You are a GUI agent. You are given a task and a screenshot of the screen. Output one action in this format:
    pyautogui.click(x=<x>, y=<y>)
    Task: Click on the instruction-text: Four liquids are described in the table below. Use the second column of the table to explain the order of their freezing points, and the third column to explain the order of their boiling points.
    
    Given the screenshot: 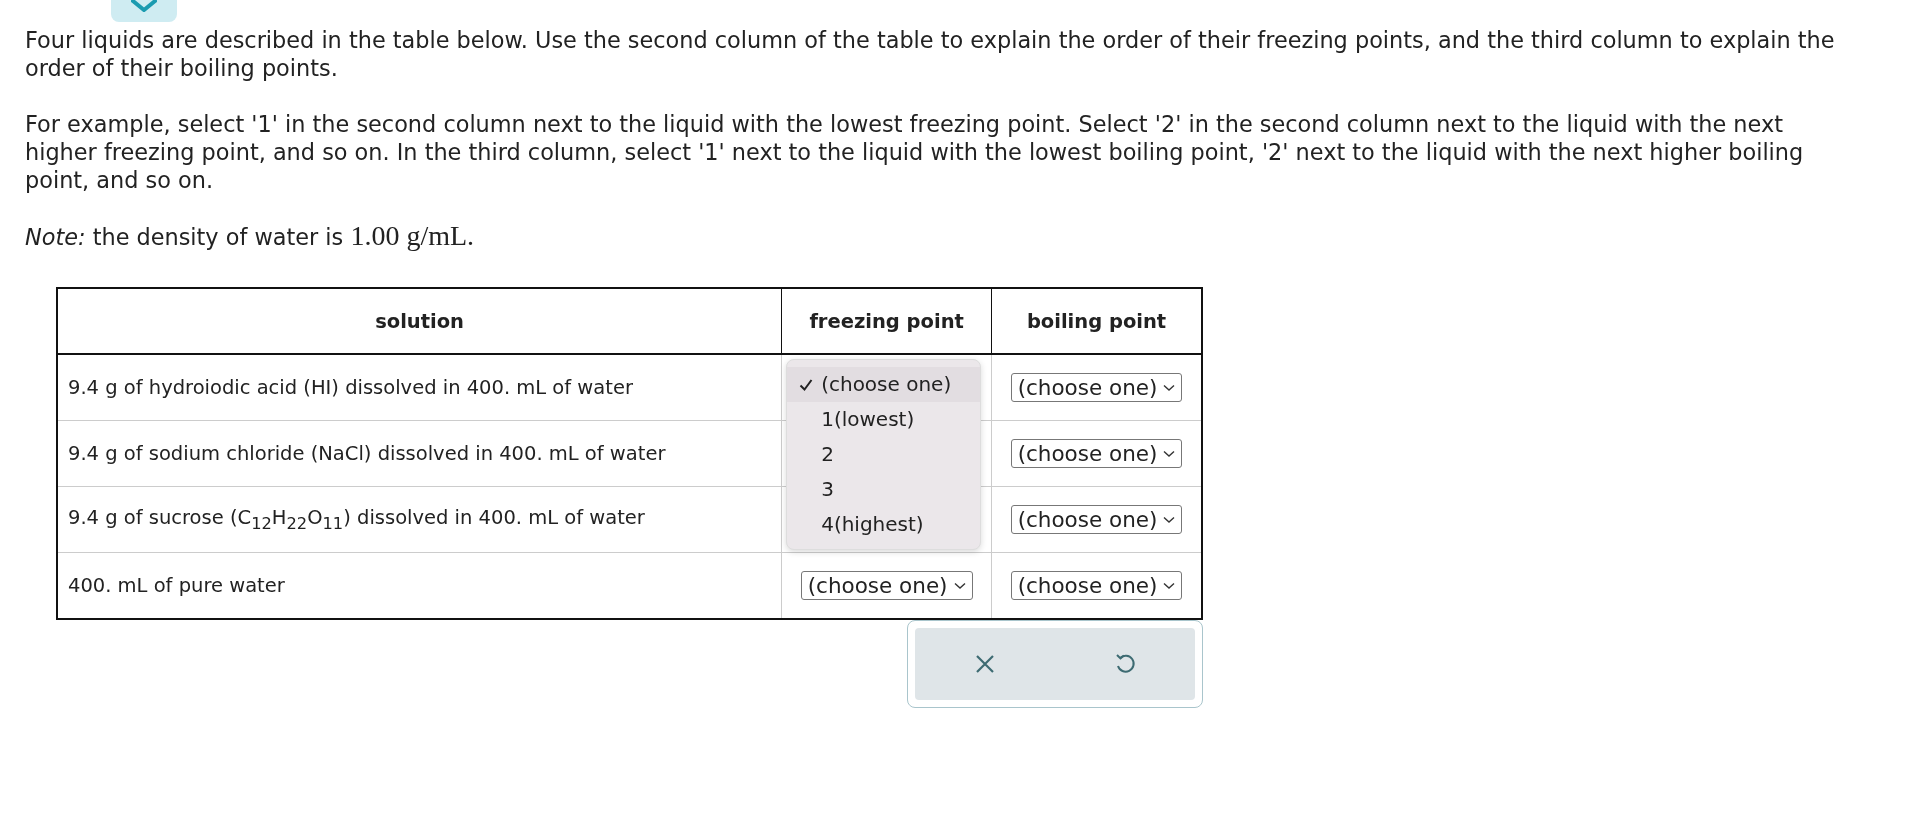 What is the action you would take?
    pyautogui.click(x=930, y=54)
    